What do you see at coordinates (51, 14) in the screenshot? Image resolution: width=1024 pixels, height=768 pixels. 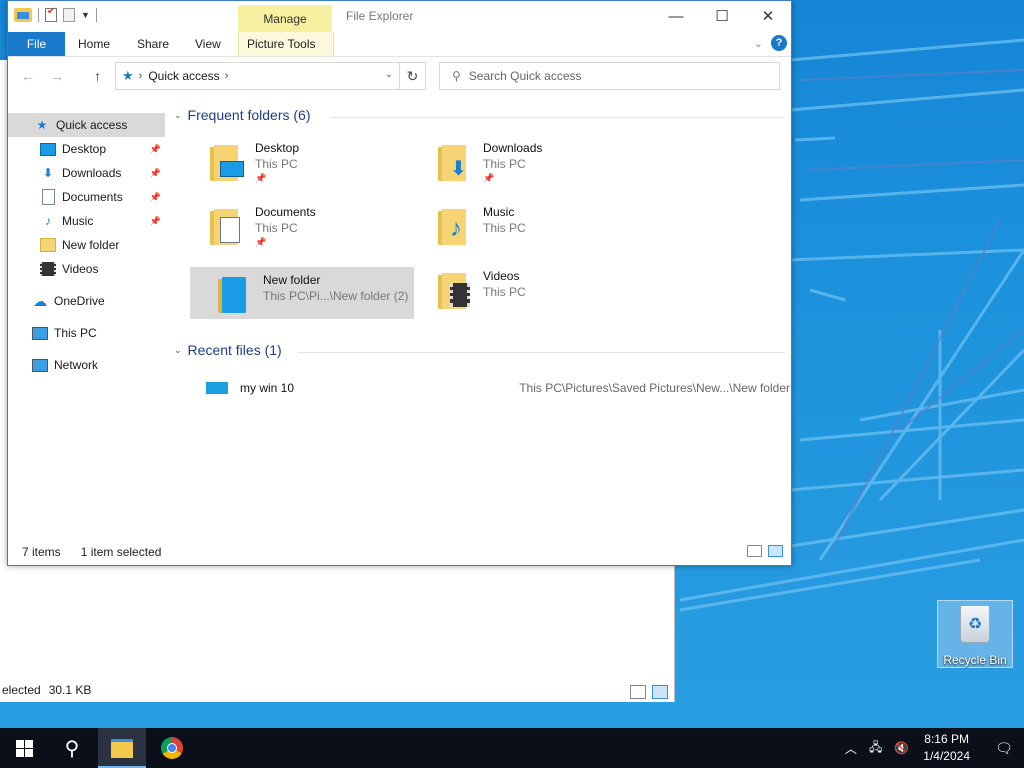 I see `properties-icon` at bounding box center [51, 14].